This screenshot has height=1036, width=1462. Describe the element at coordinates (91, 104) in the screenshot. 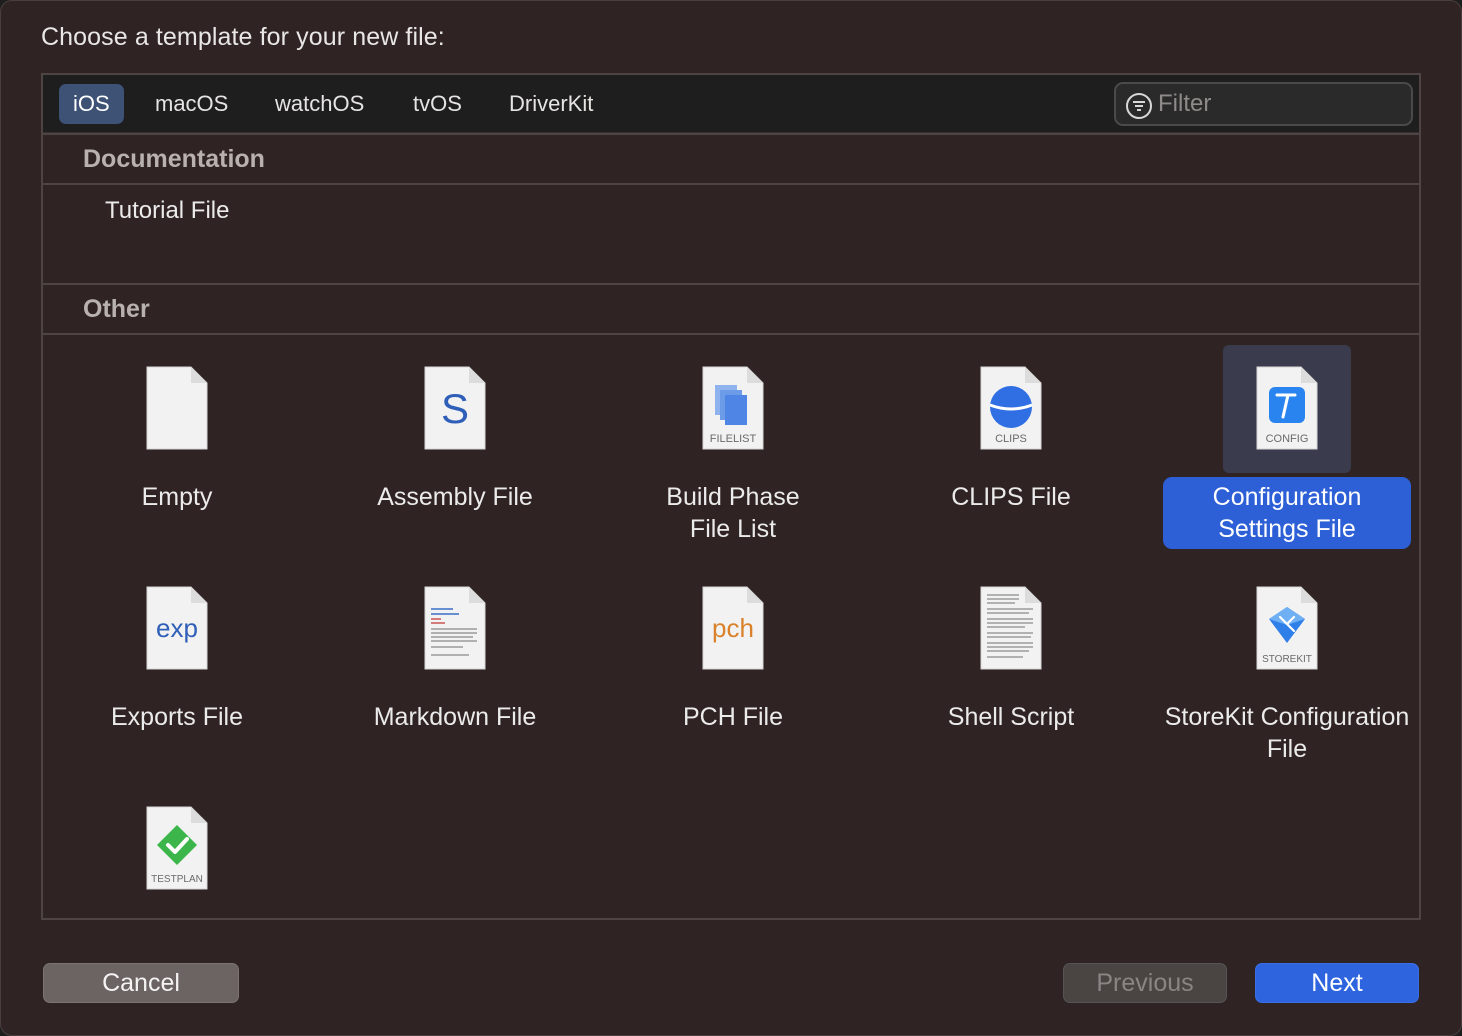

I see `tab-ios: iOS` at that location.